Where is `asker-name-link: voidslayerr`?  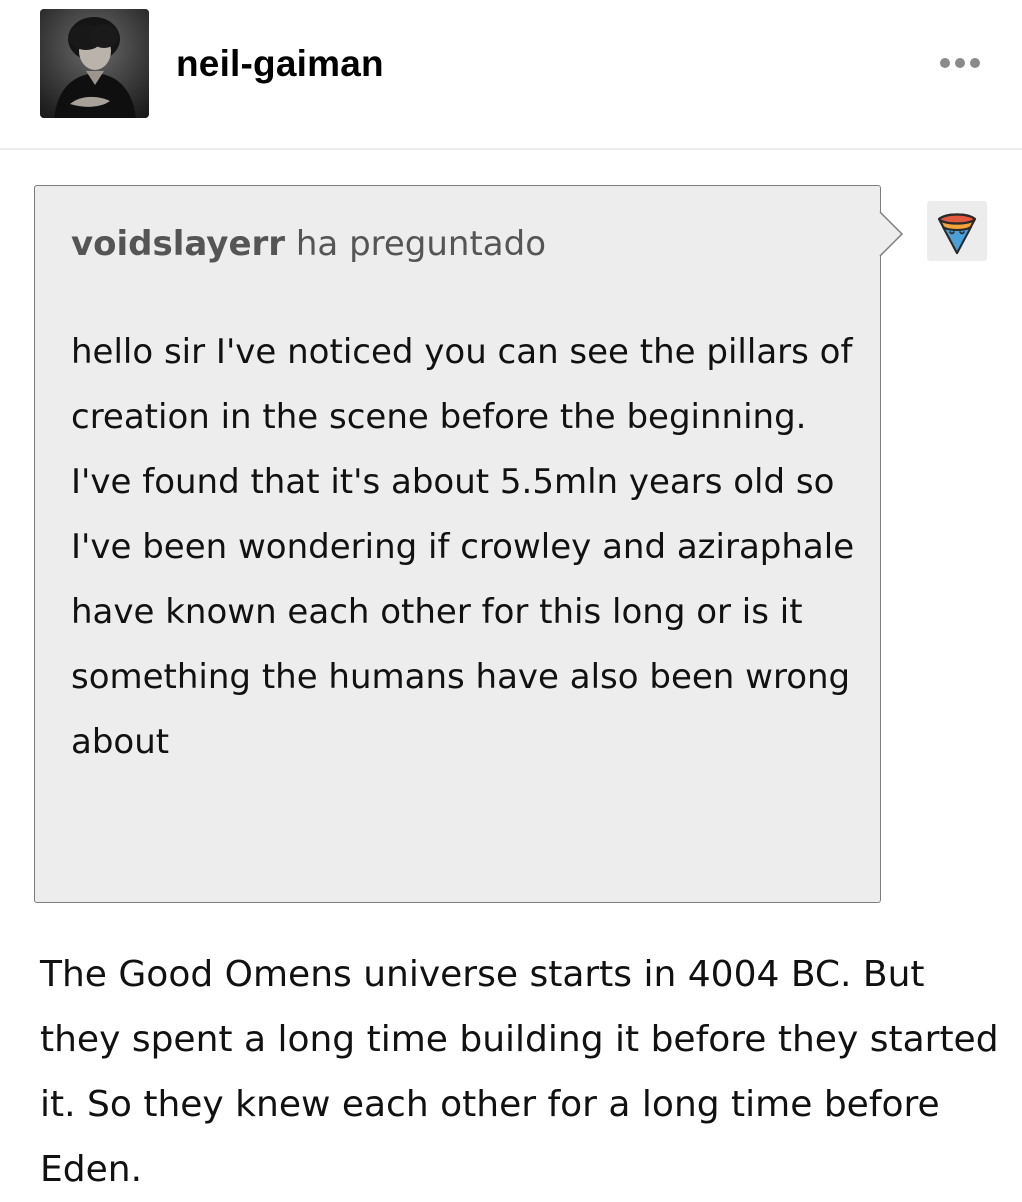 asker-name-link: voidslayerr is located at coordinates (178, 244).